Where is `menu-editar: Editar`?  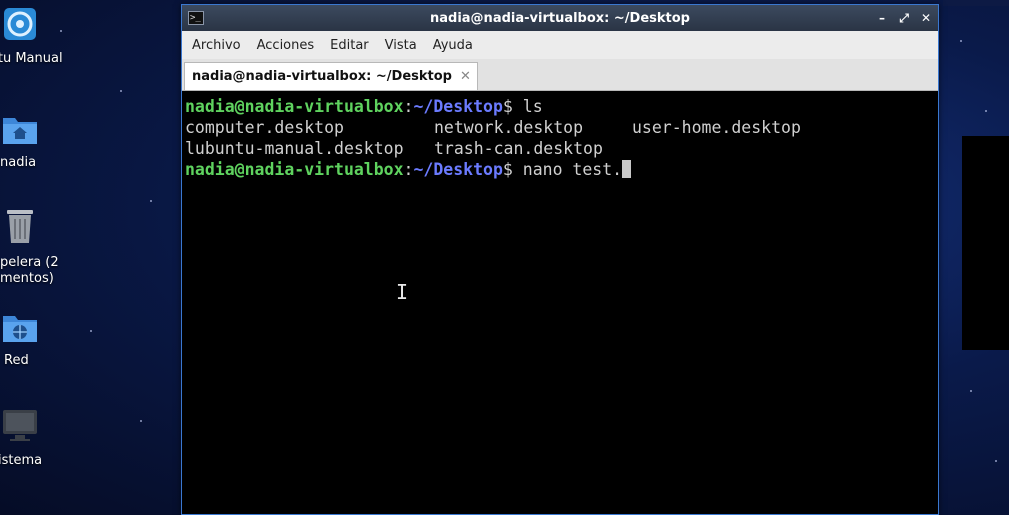
menu-editar: Editar is located at coordinates (349, 45).